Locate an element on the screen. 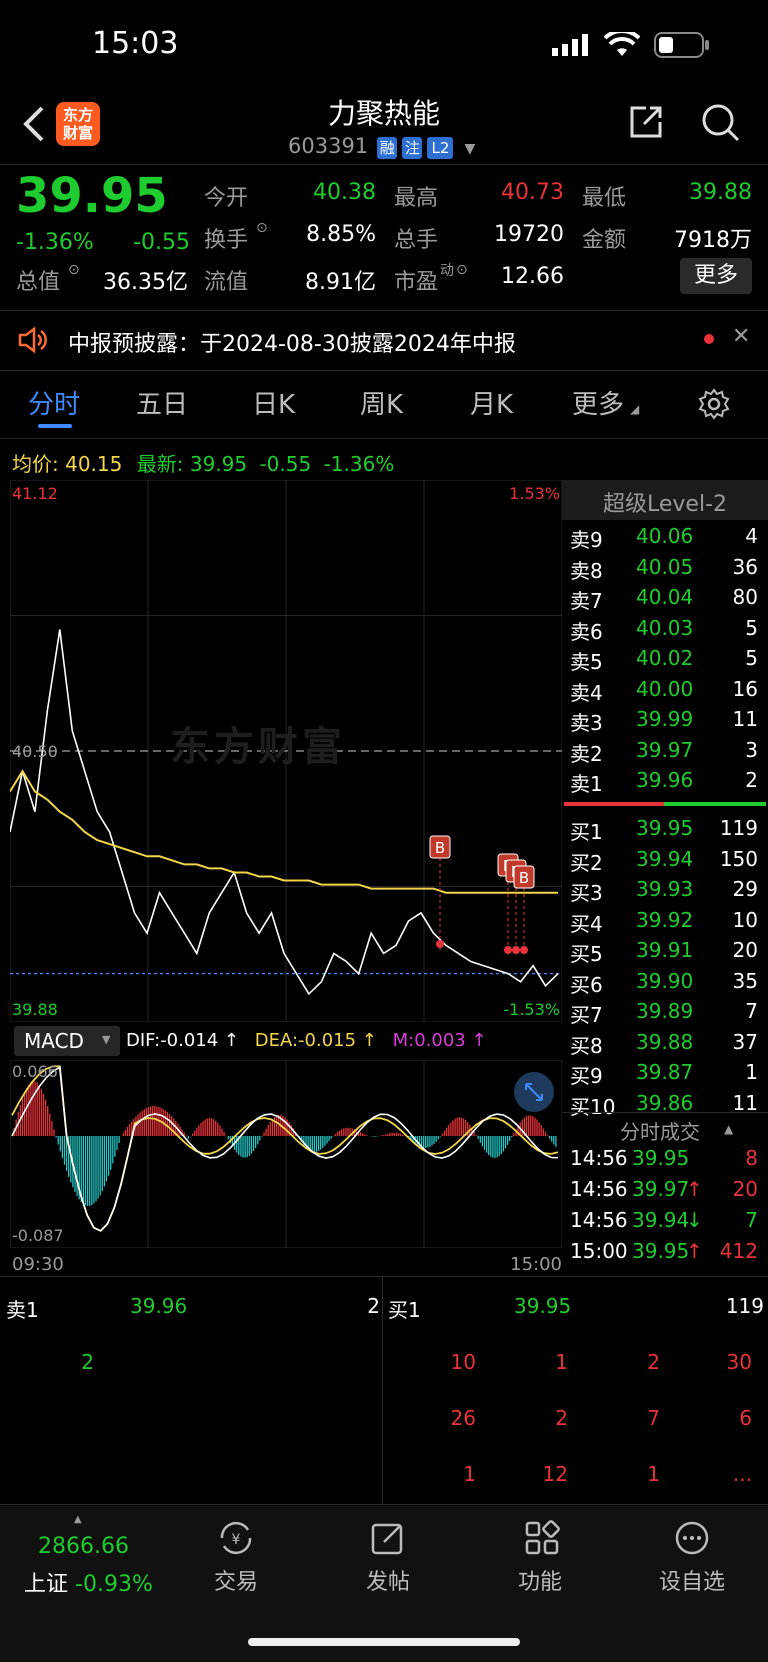 Image resolution: width=768 pixels, height=1662 pixels. function-icon is located at coordinates (542, 1540).